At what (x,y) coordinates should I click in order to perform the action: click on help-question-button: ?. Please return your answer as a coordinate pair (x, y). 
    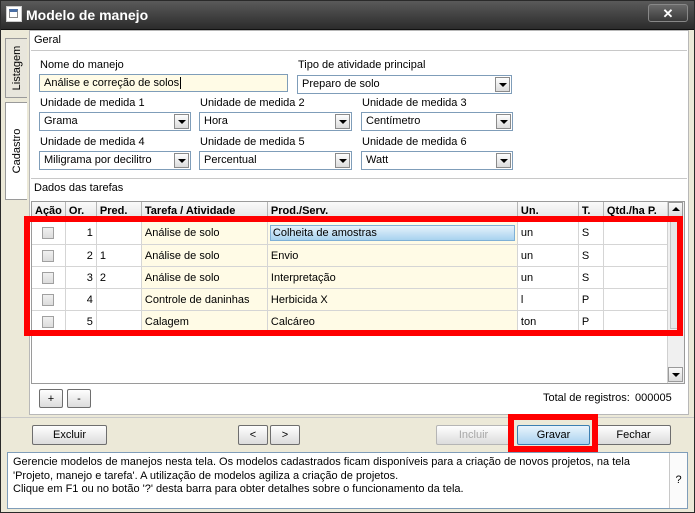
    Looking at the image, I should click on (678, 480).